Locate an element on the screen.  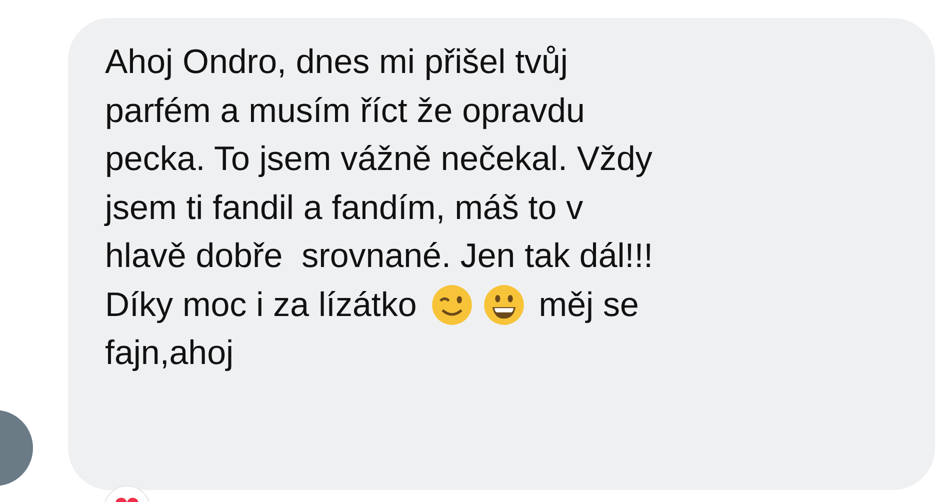
message-text: Díky moc i za lízátko is located at coordinates (261, 305).